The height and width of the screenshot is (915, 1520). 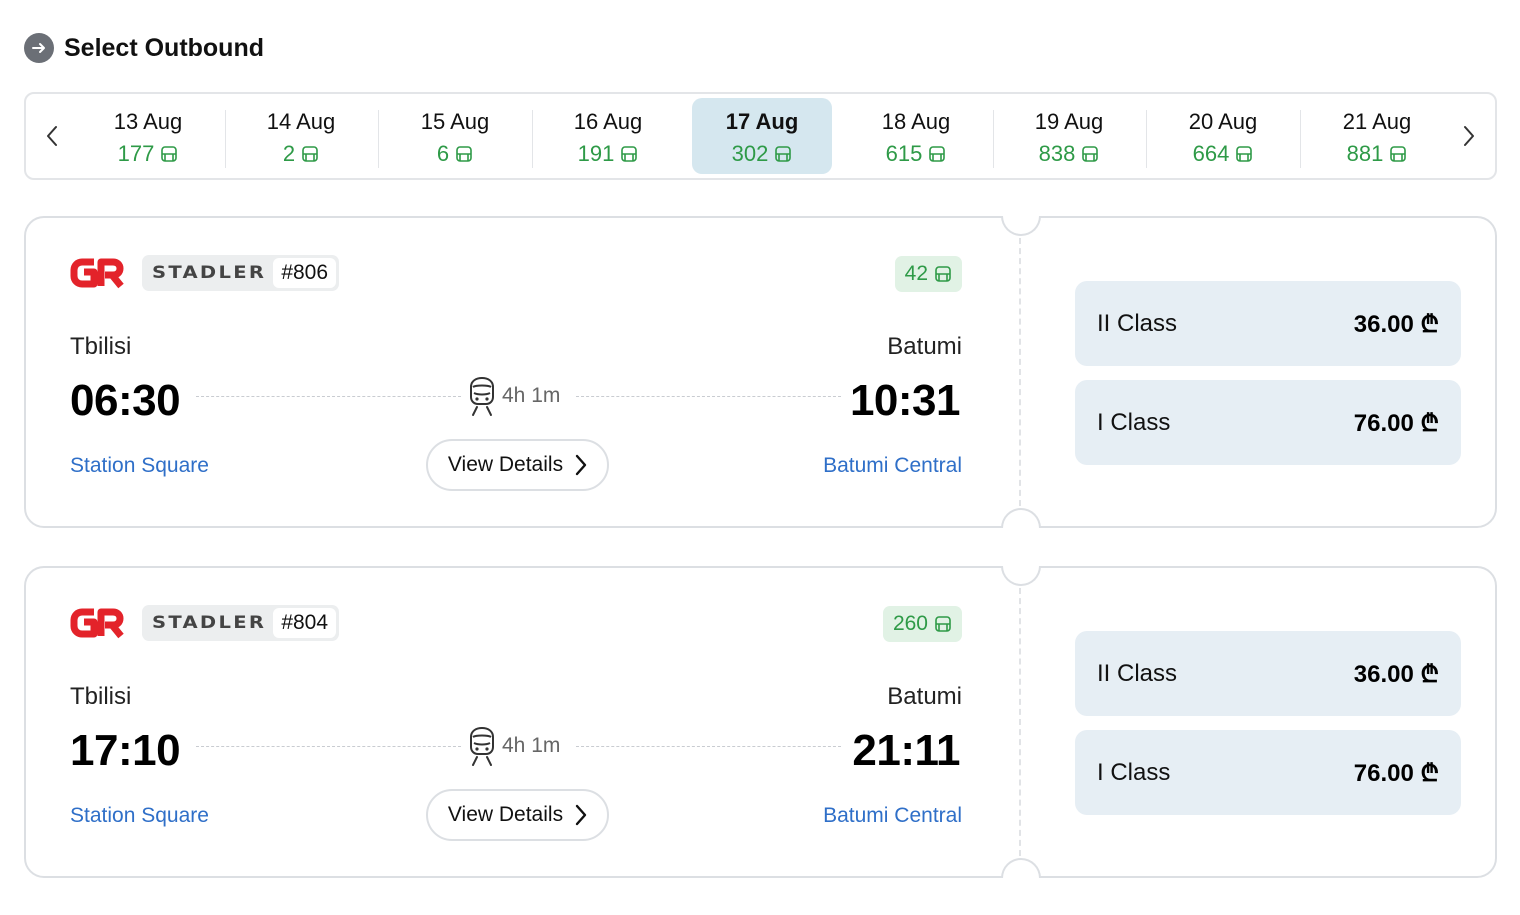 What do you see at coordinates (1365, 153) in the screenshot?
I see `seat-count-value: 881` at bounding box center [1365, 153].